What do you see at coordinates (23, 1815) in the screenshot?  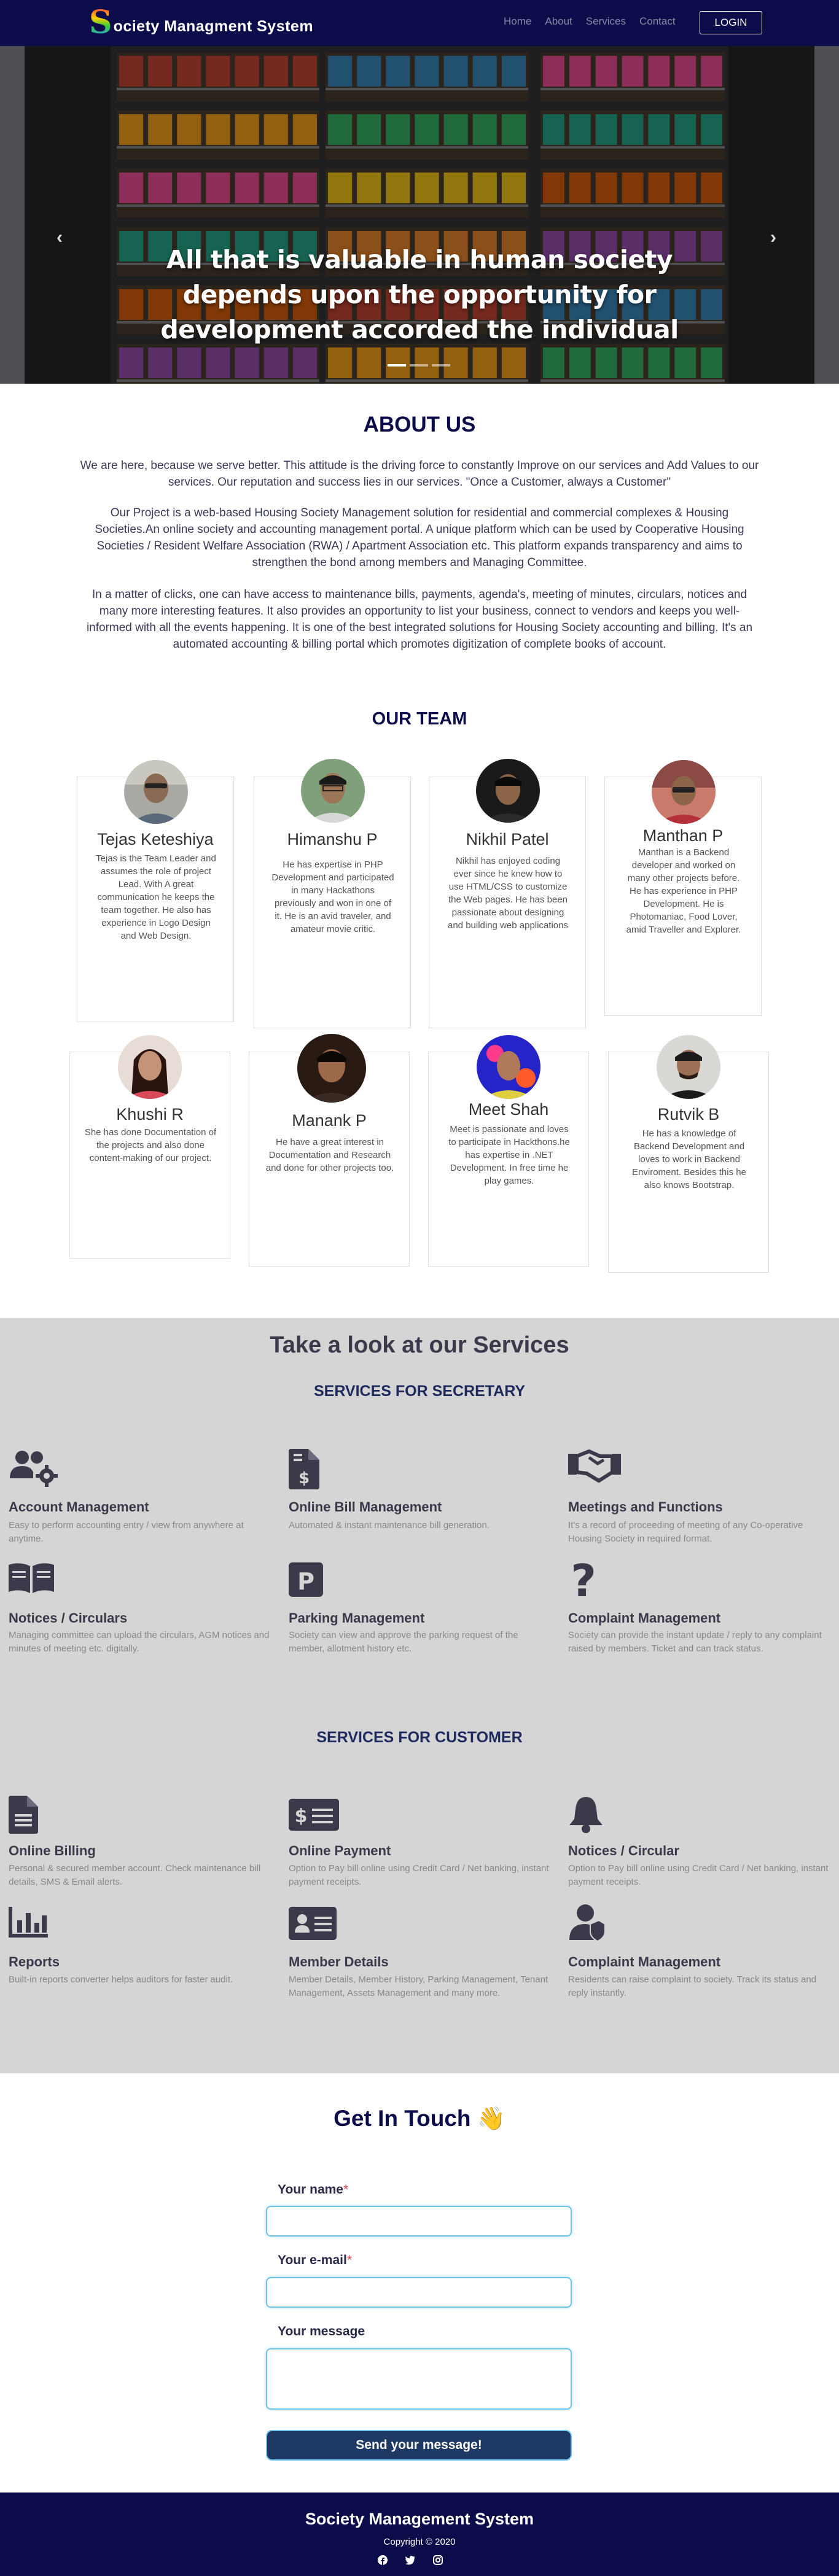 I see `file-alt-icon` at bounding box center [23, 1815].